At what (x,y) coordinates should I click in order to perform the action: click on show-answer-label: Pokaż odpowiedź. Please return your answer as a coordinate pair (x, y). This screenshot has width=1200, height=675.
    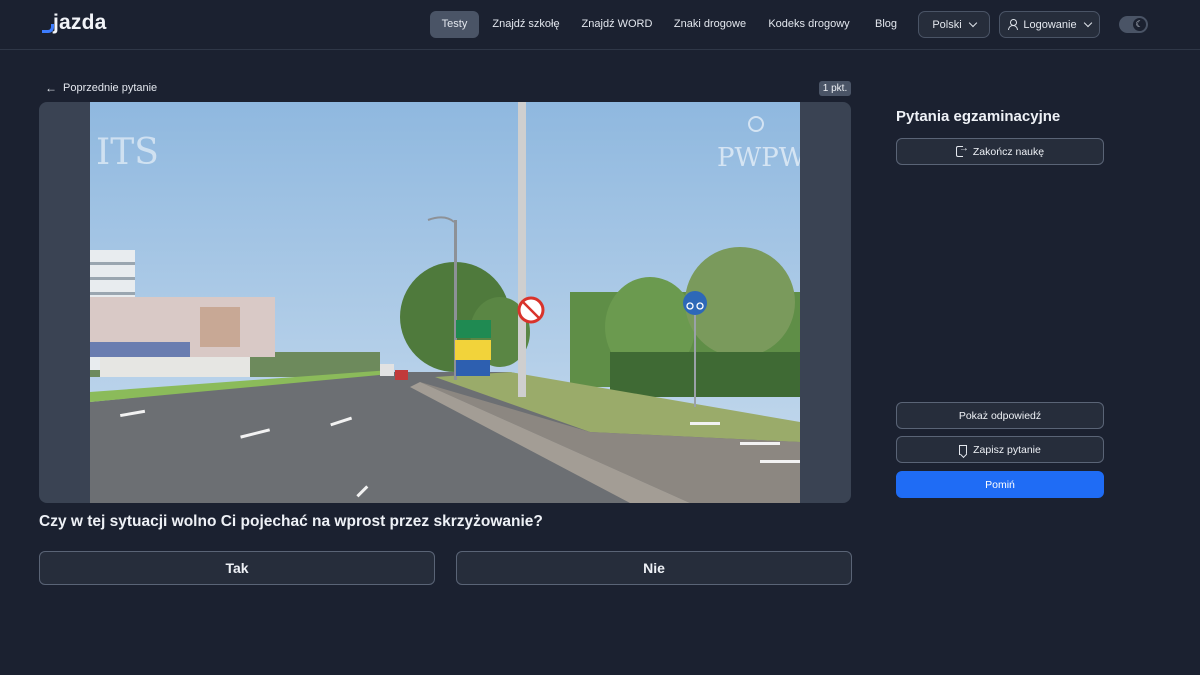
    Looking at the image, I should click on (1000, 415).